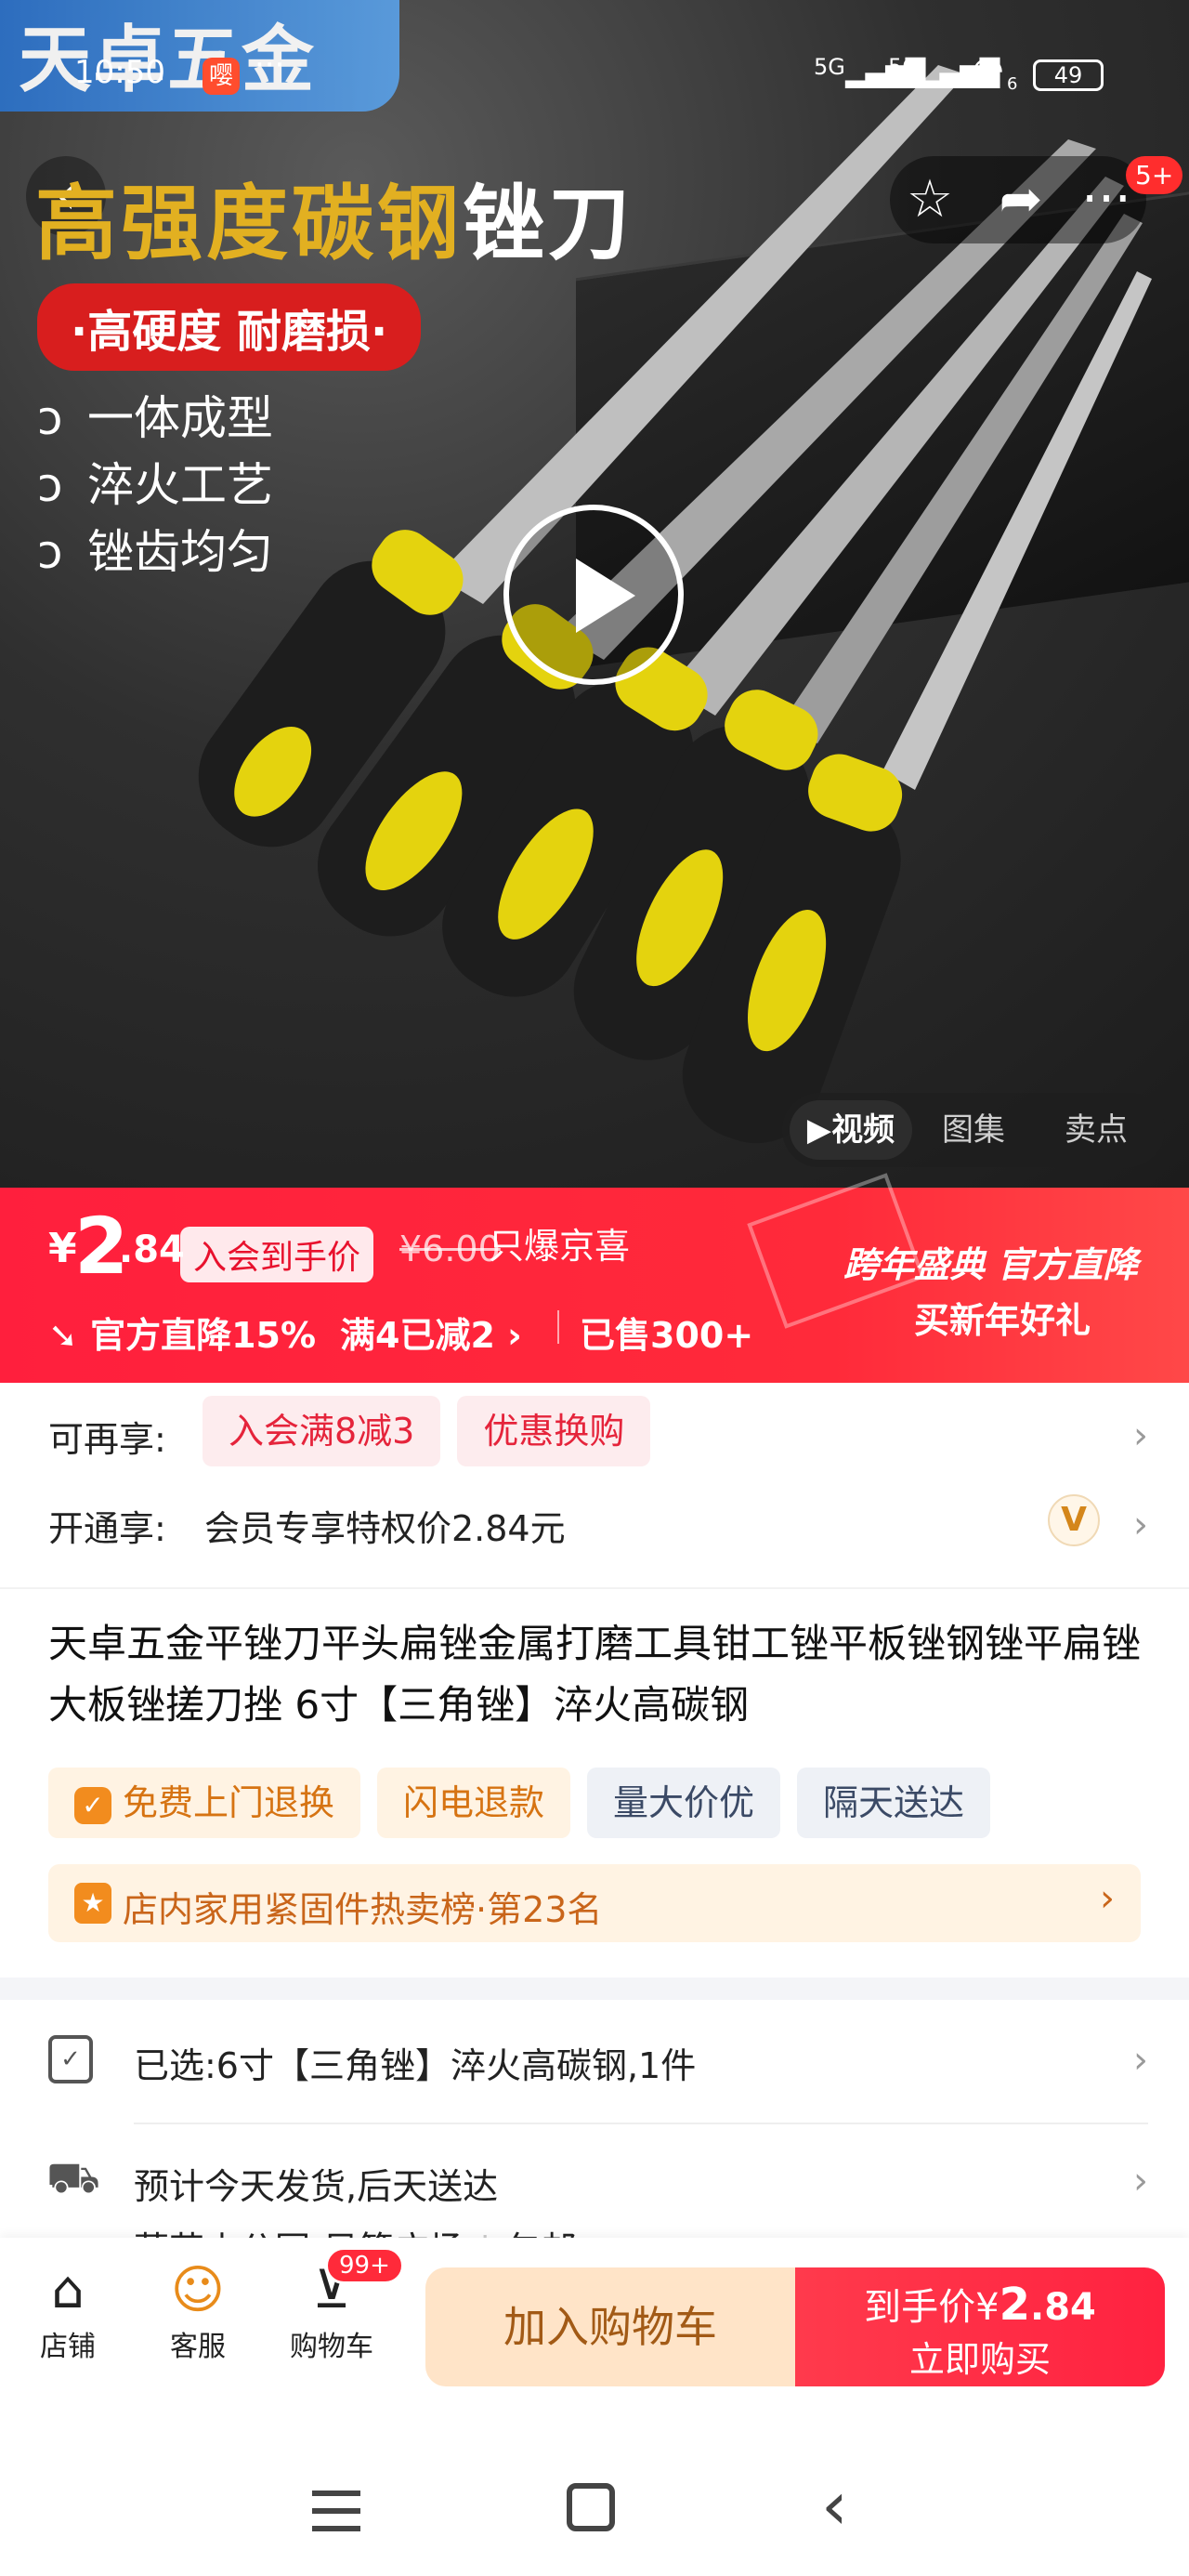 This screenshot has width=1189, height=2576. I want to click on status-dots: ···, so click(270, 65).